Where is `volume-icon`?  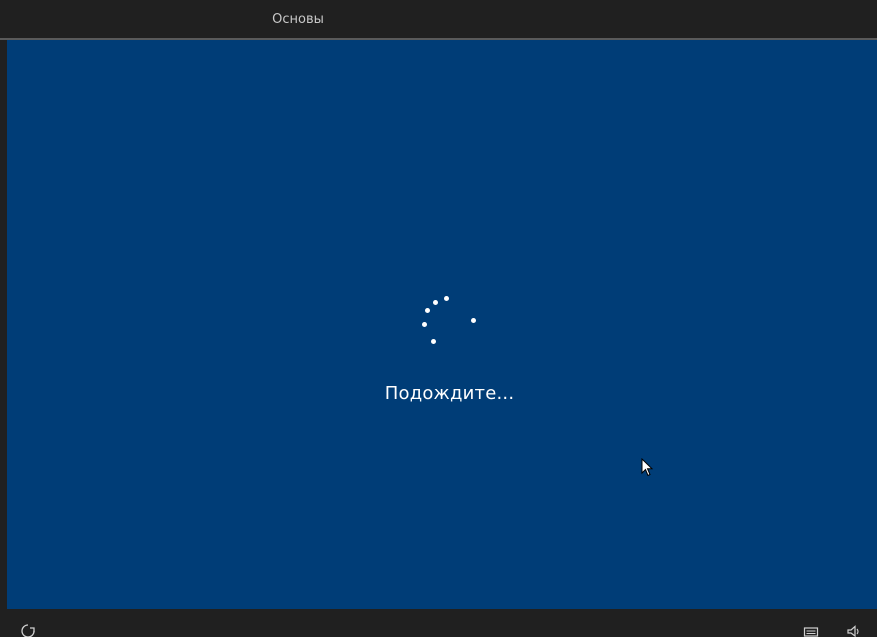 volume-icon is located at coordinates (854, 630).